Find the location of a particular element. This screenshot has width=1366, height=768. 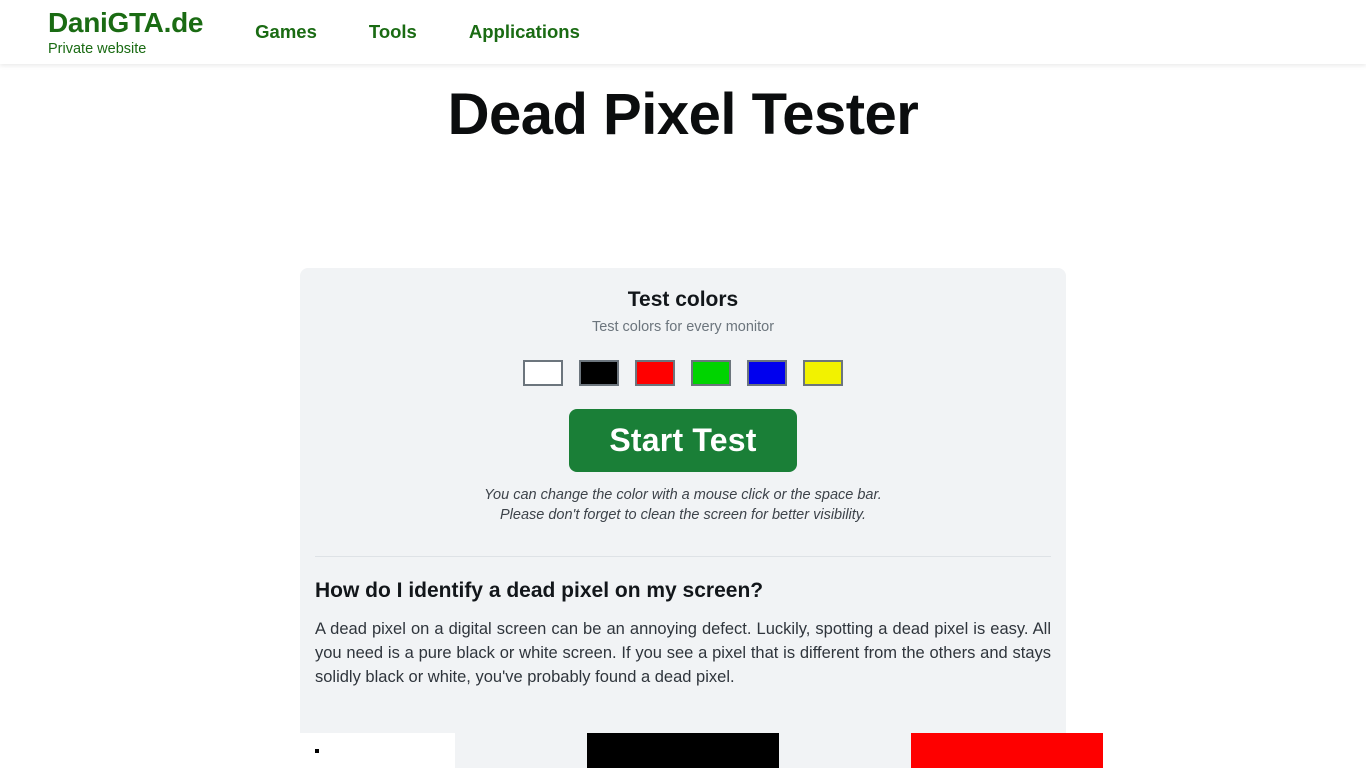

example-black: A green pixel stays on is located at coordinates (683, 750).